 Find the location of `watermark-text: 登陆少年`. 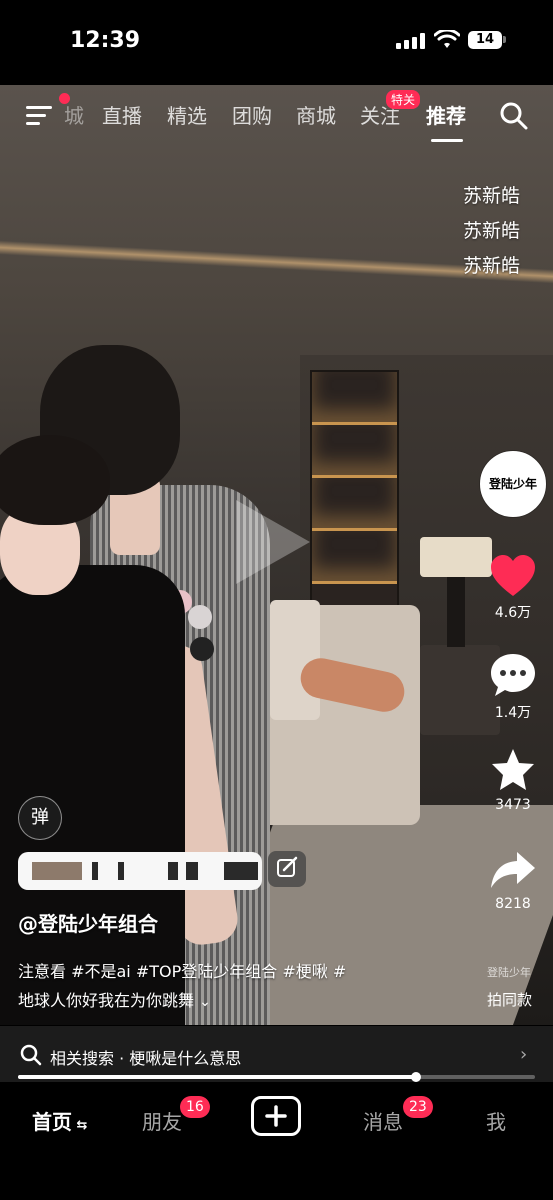

watermark-text: 登陆少年 is located at coordinates (509, 972).